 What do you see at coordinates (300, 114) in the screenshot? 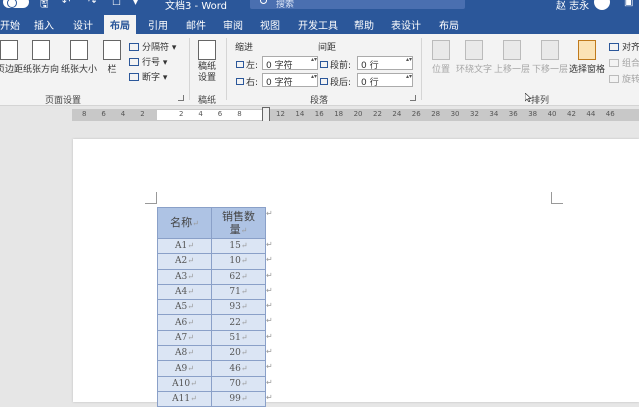
I see `ruler-tick-label: 14` at bounding box center [300, 114].